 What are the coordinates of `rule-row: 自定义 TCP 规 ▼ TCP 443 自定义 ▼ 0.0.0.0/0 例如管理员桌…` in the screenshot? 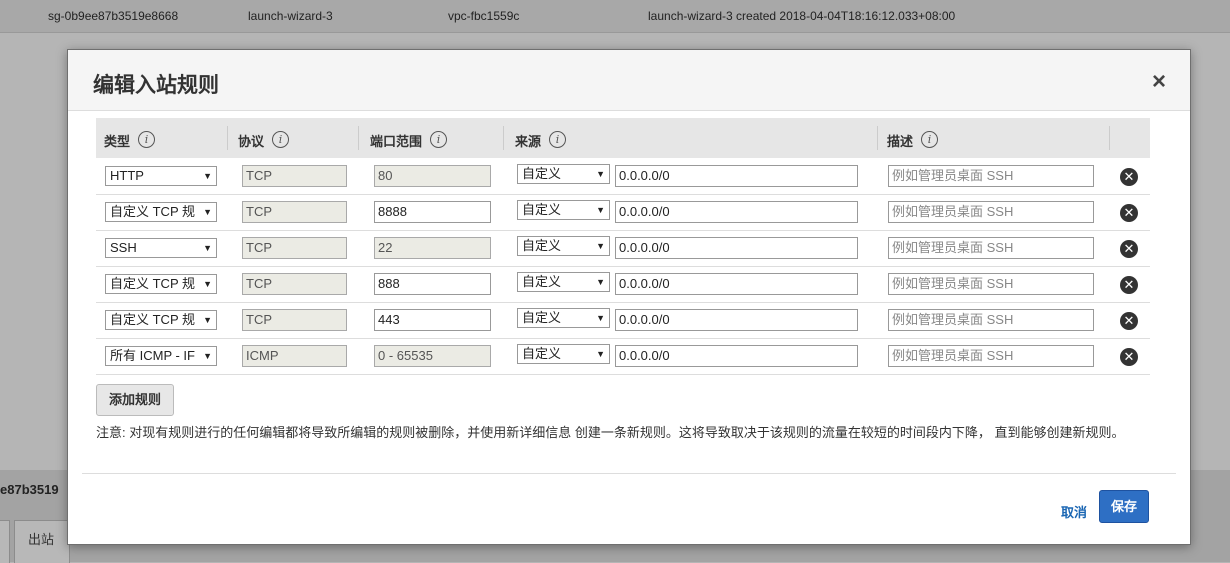 It's located at (623, 320).